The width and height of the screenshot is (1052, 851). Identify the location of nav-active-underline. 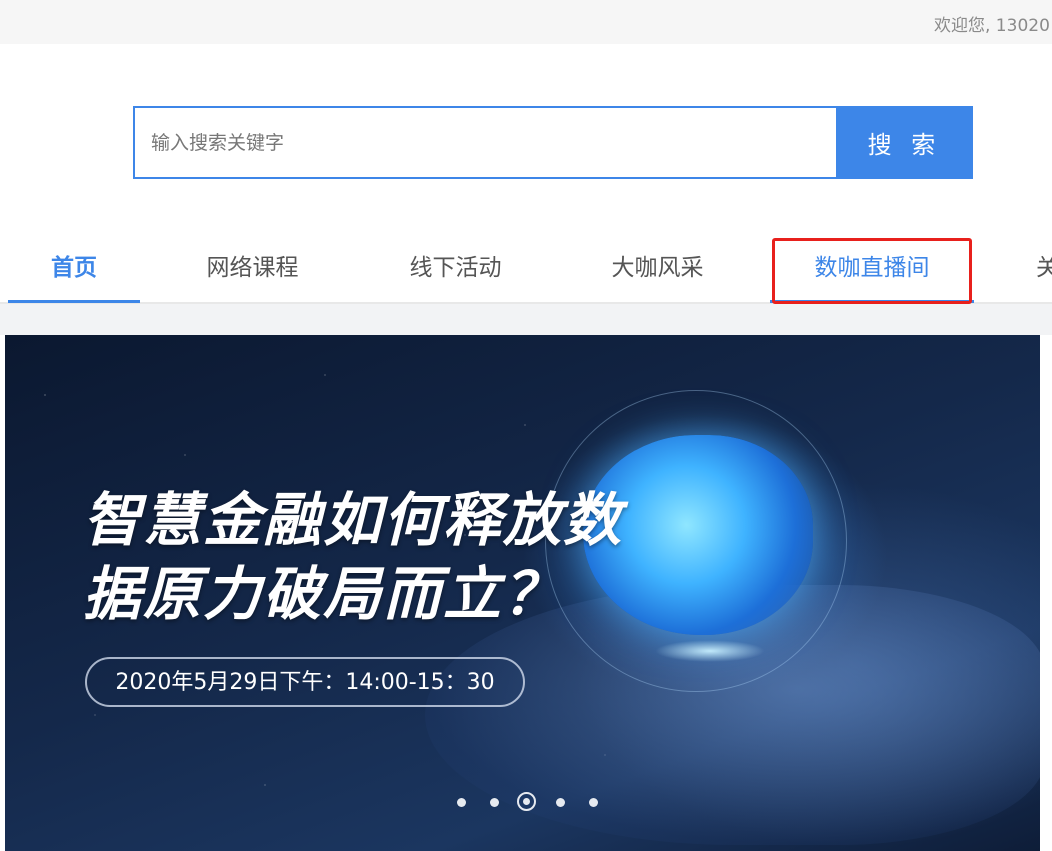
(74, 301).